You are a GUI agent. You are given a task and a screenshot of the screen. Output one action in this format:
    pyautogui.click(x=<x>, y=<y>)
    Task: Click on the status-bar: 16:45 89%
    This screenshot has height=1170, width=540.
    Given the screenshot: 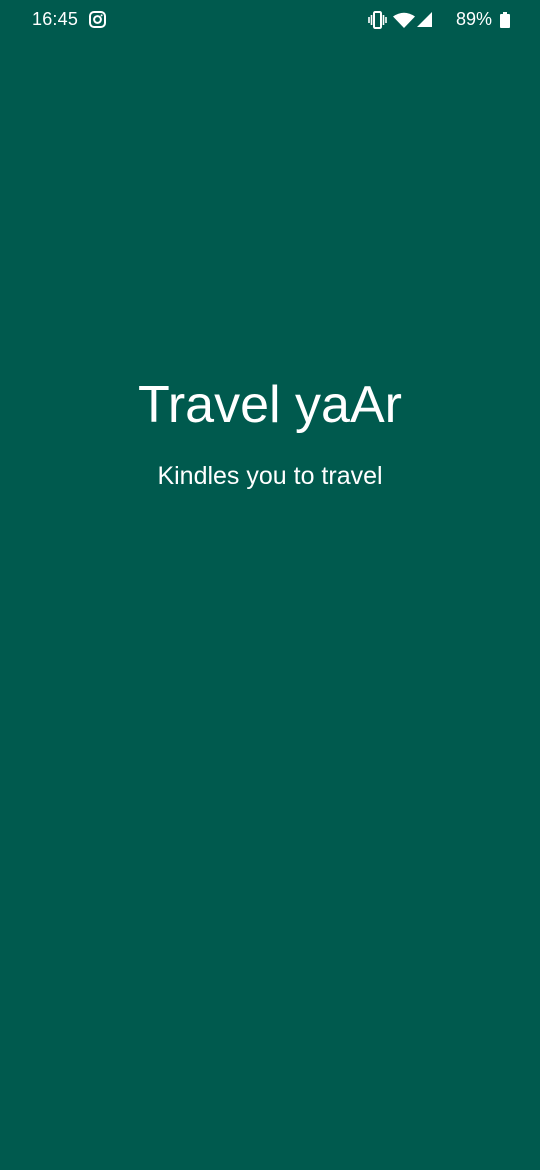 What is the action you would take?
    pyautogui.click(x=270, y=20)
    